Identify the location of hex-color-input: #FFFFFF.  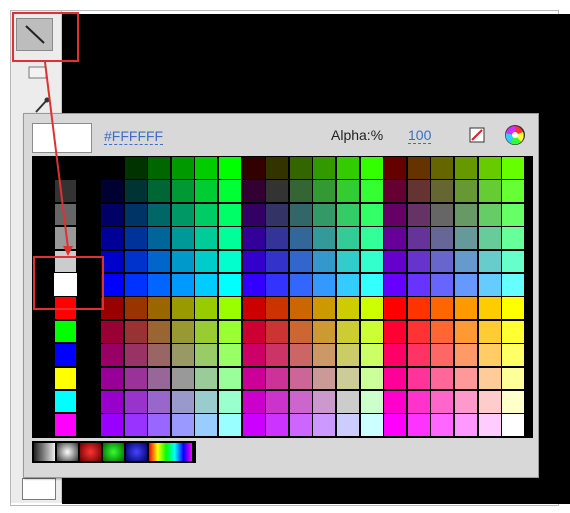
(134, 136).